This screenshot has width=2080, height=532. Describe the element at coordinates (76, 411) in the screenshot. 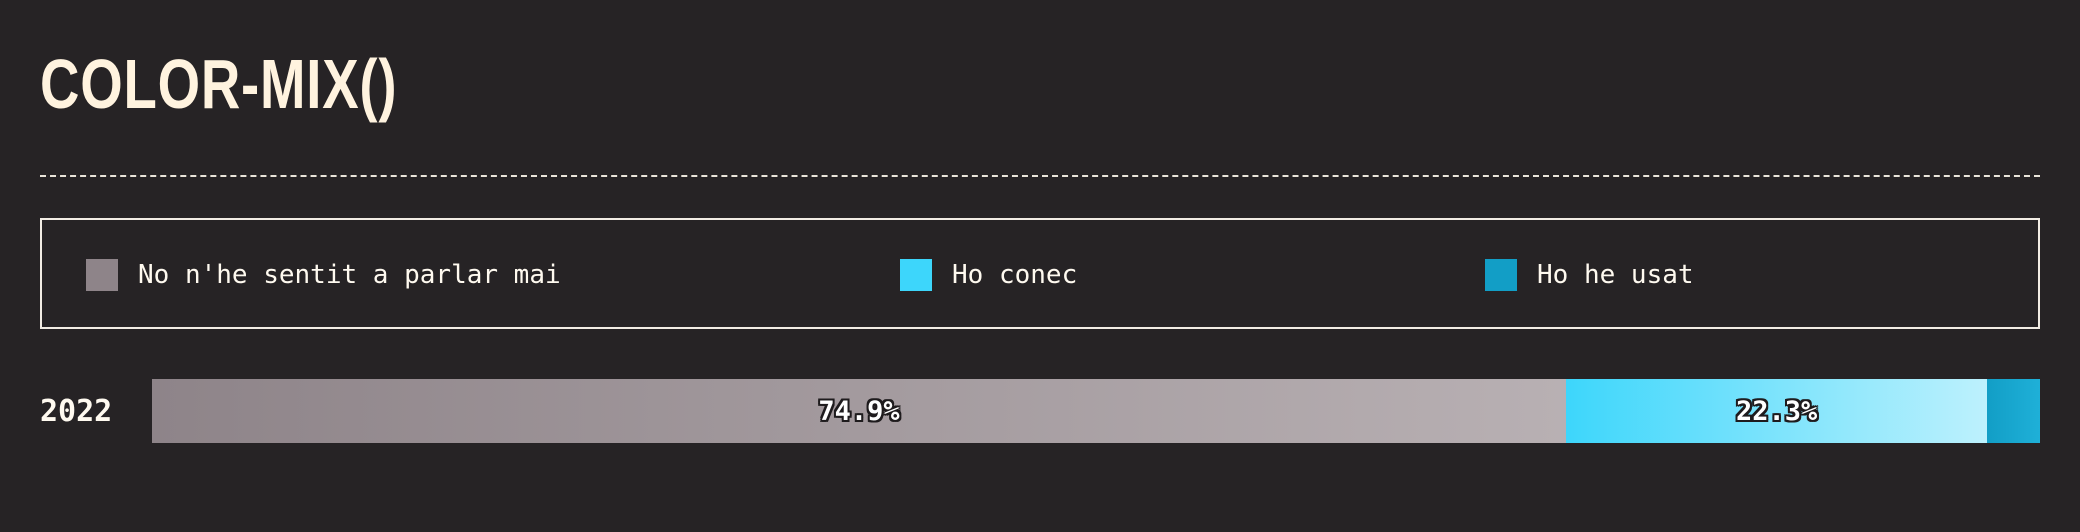

I see `category-label: 2022` at that location.